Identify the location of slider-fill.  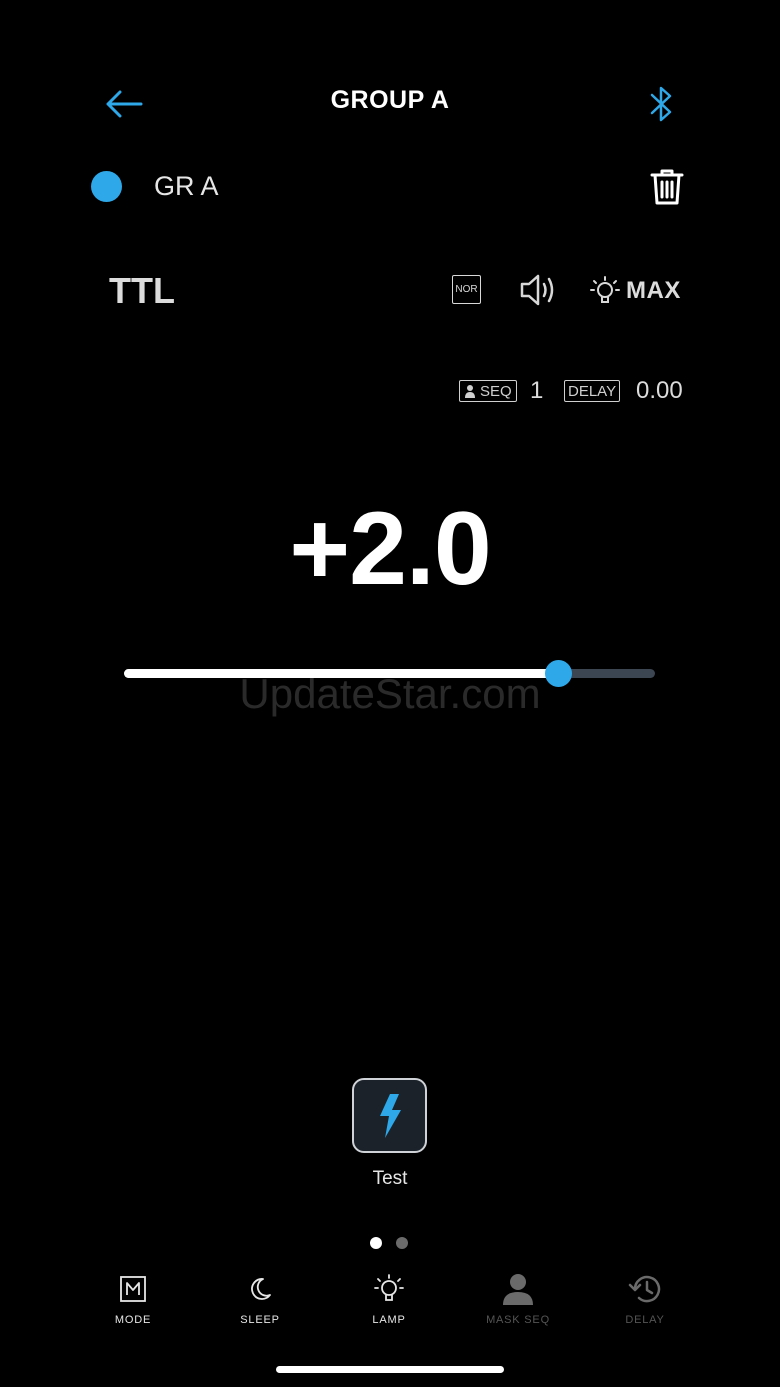
(341, 673).